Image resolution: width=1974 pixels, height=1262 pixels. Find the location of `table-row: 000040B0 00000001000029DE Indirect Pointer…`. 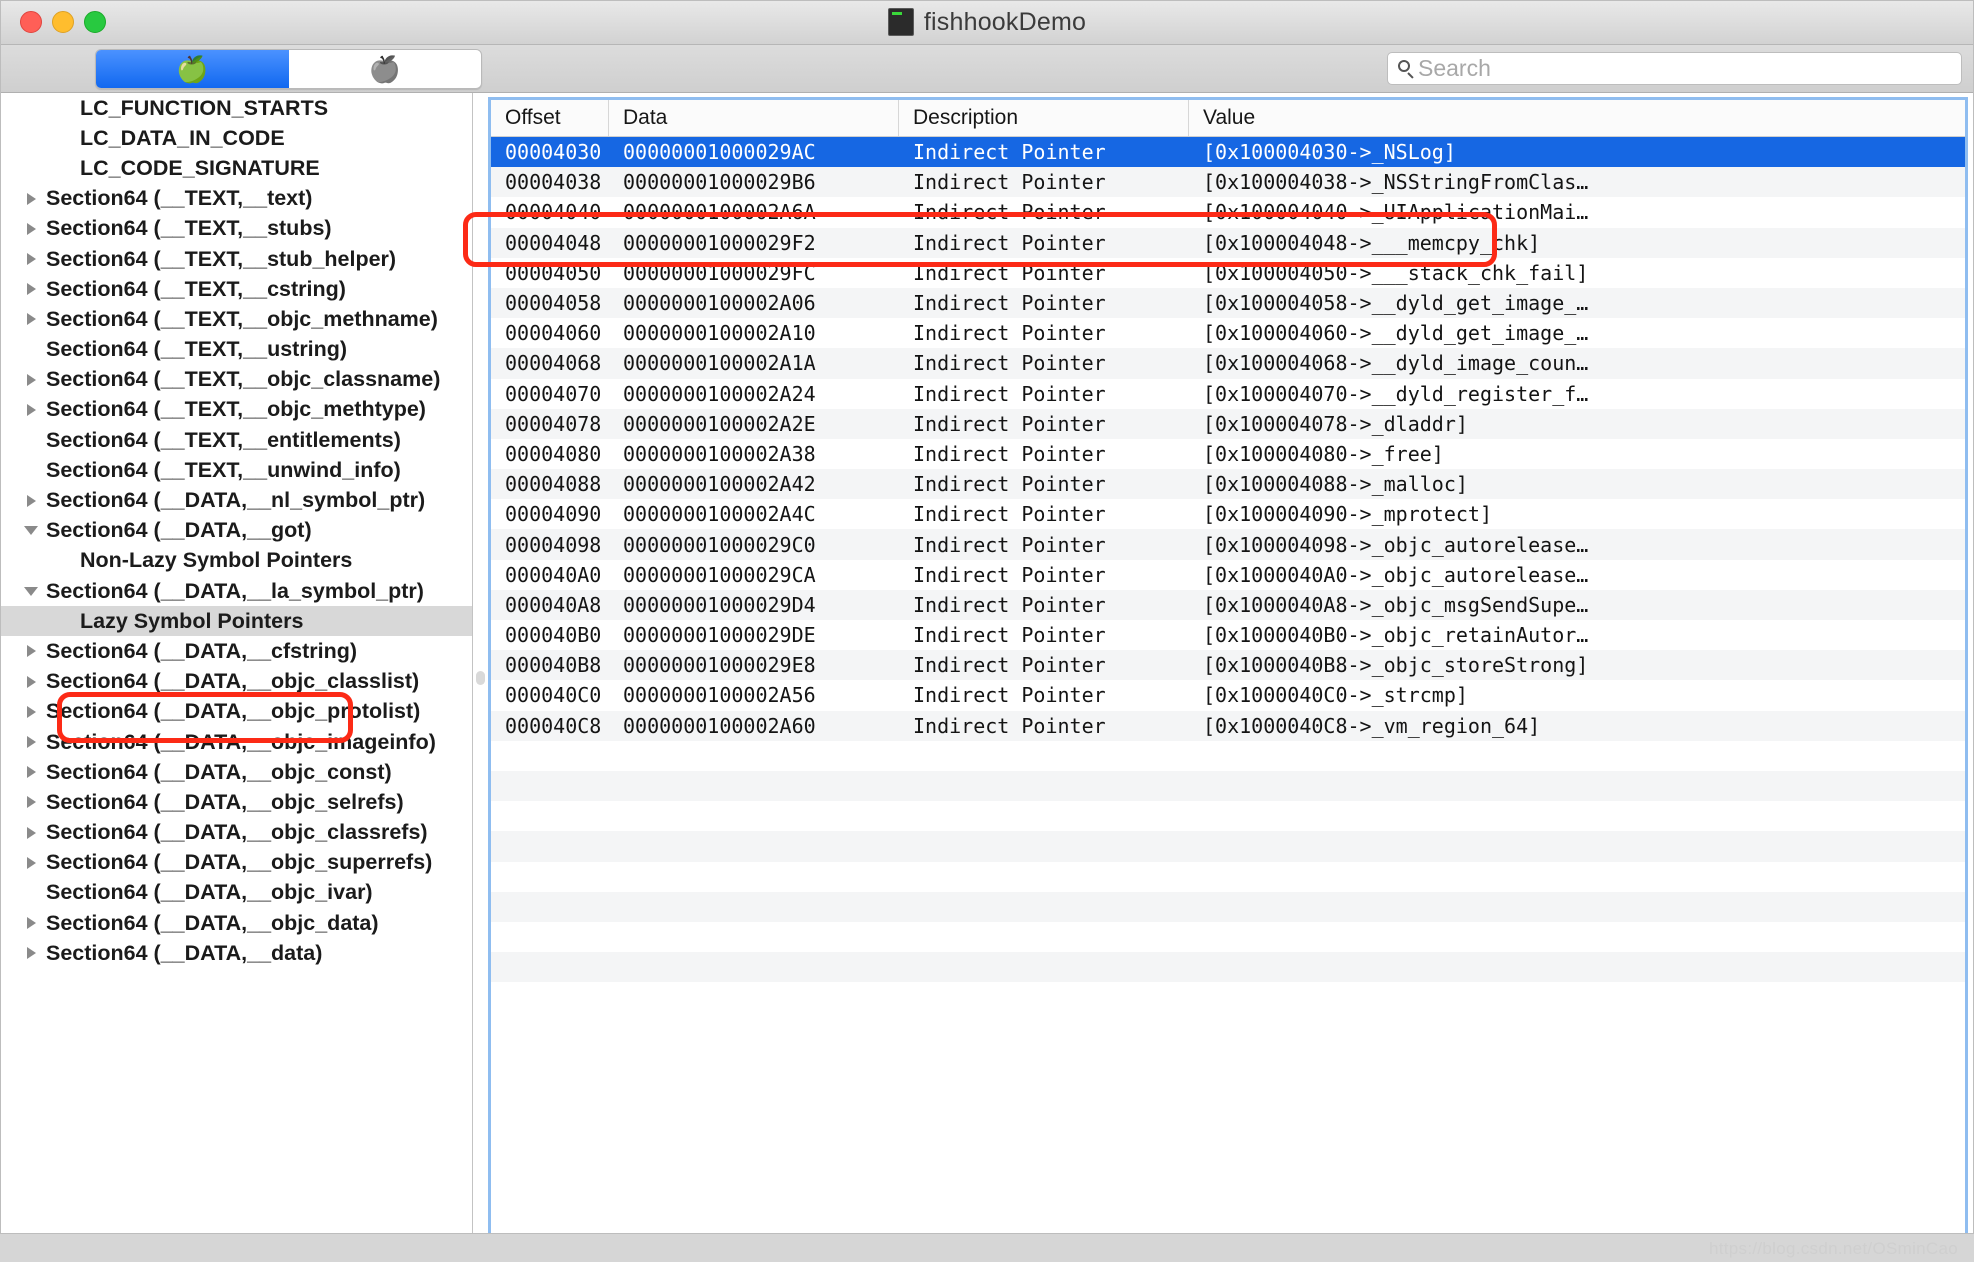

table-row: 000040B0 00000001000029DE Indirect Pointer… is located at coordinates (1228, 635).